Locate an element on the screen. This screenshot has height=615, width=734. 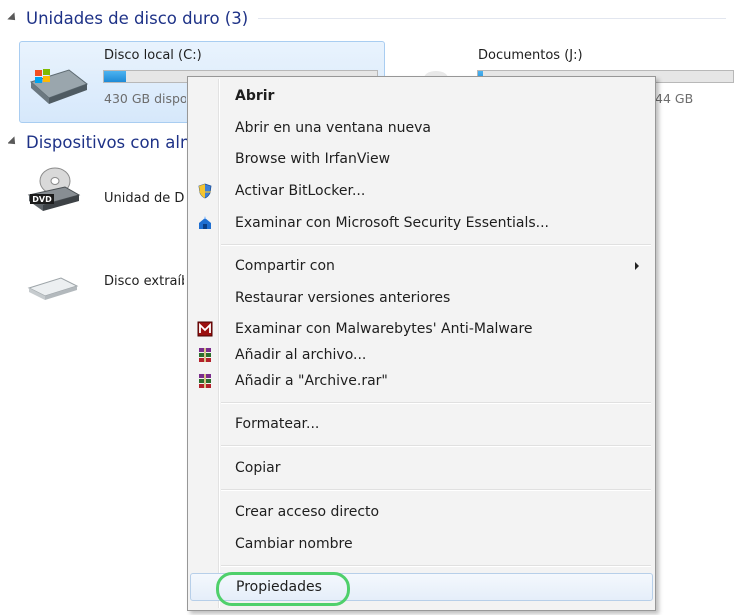
menu-item-abrir-ventana-nueva: Abrir en una ventana nueva is located at coordinates (421, 128).